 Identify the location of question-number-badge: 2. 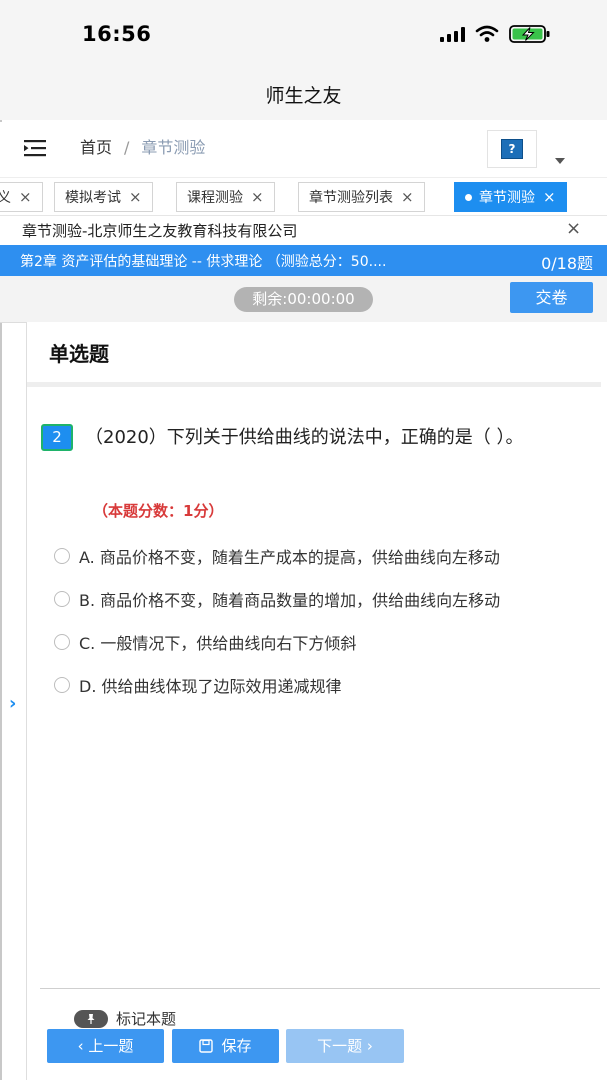
(57, 437).